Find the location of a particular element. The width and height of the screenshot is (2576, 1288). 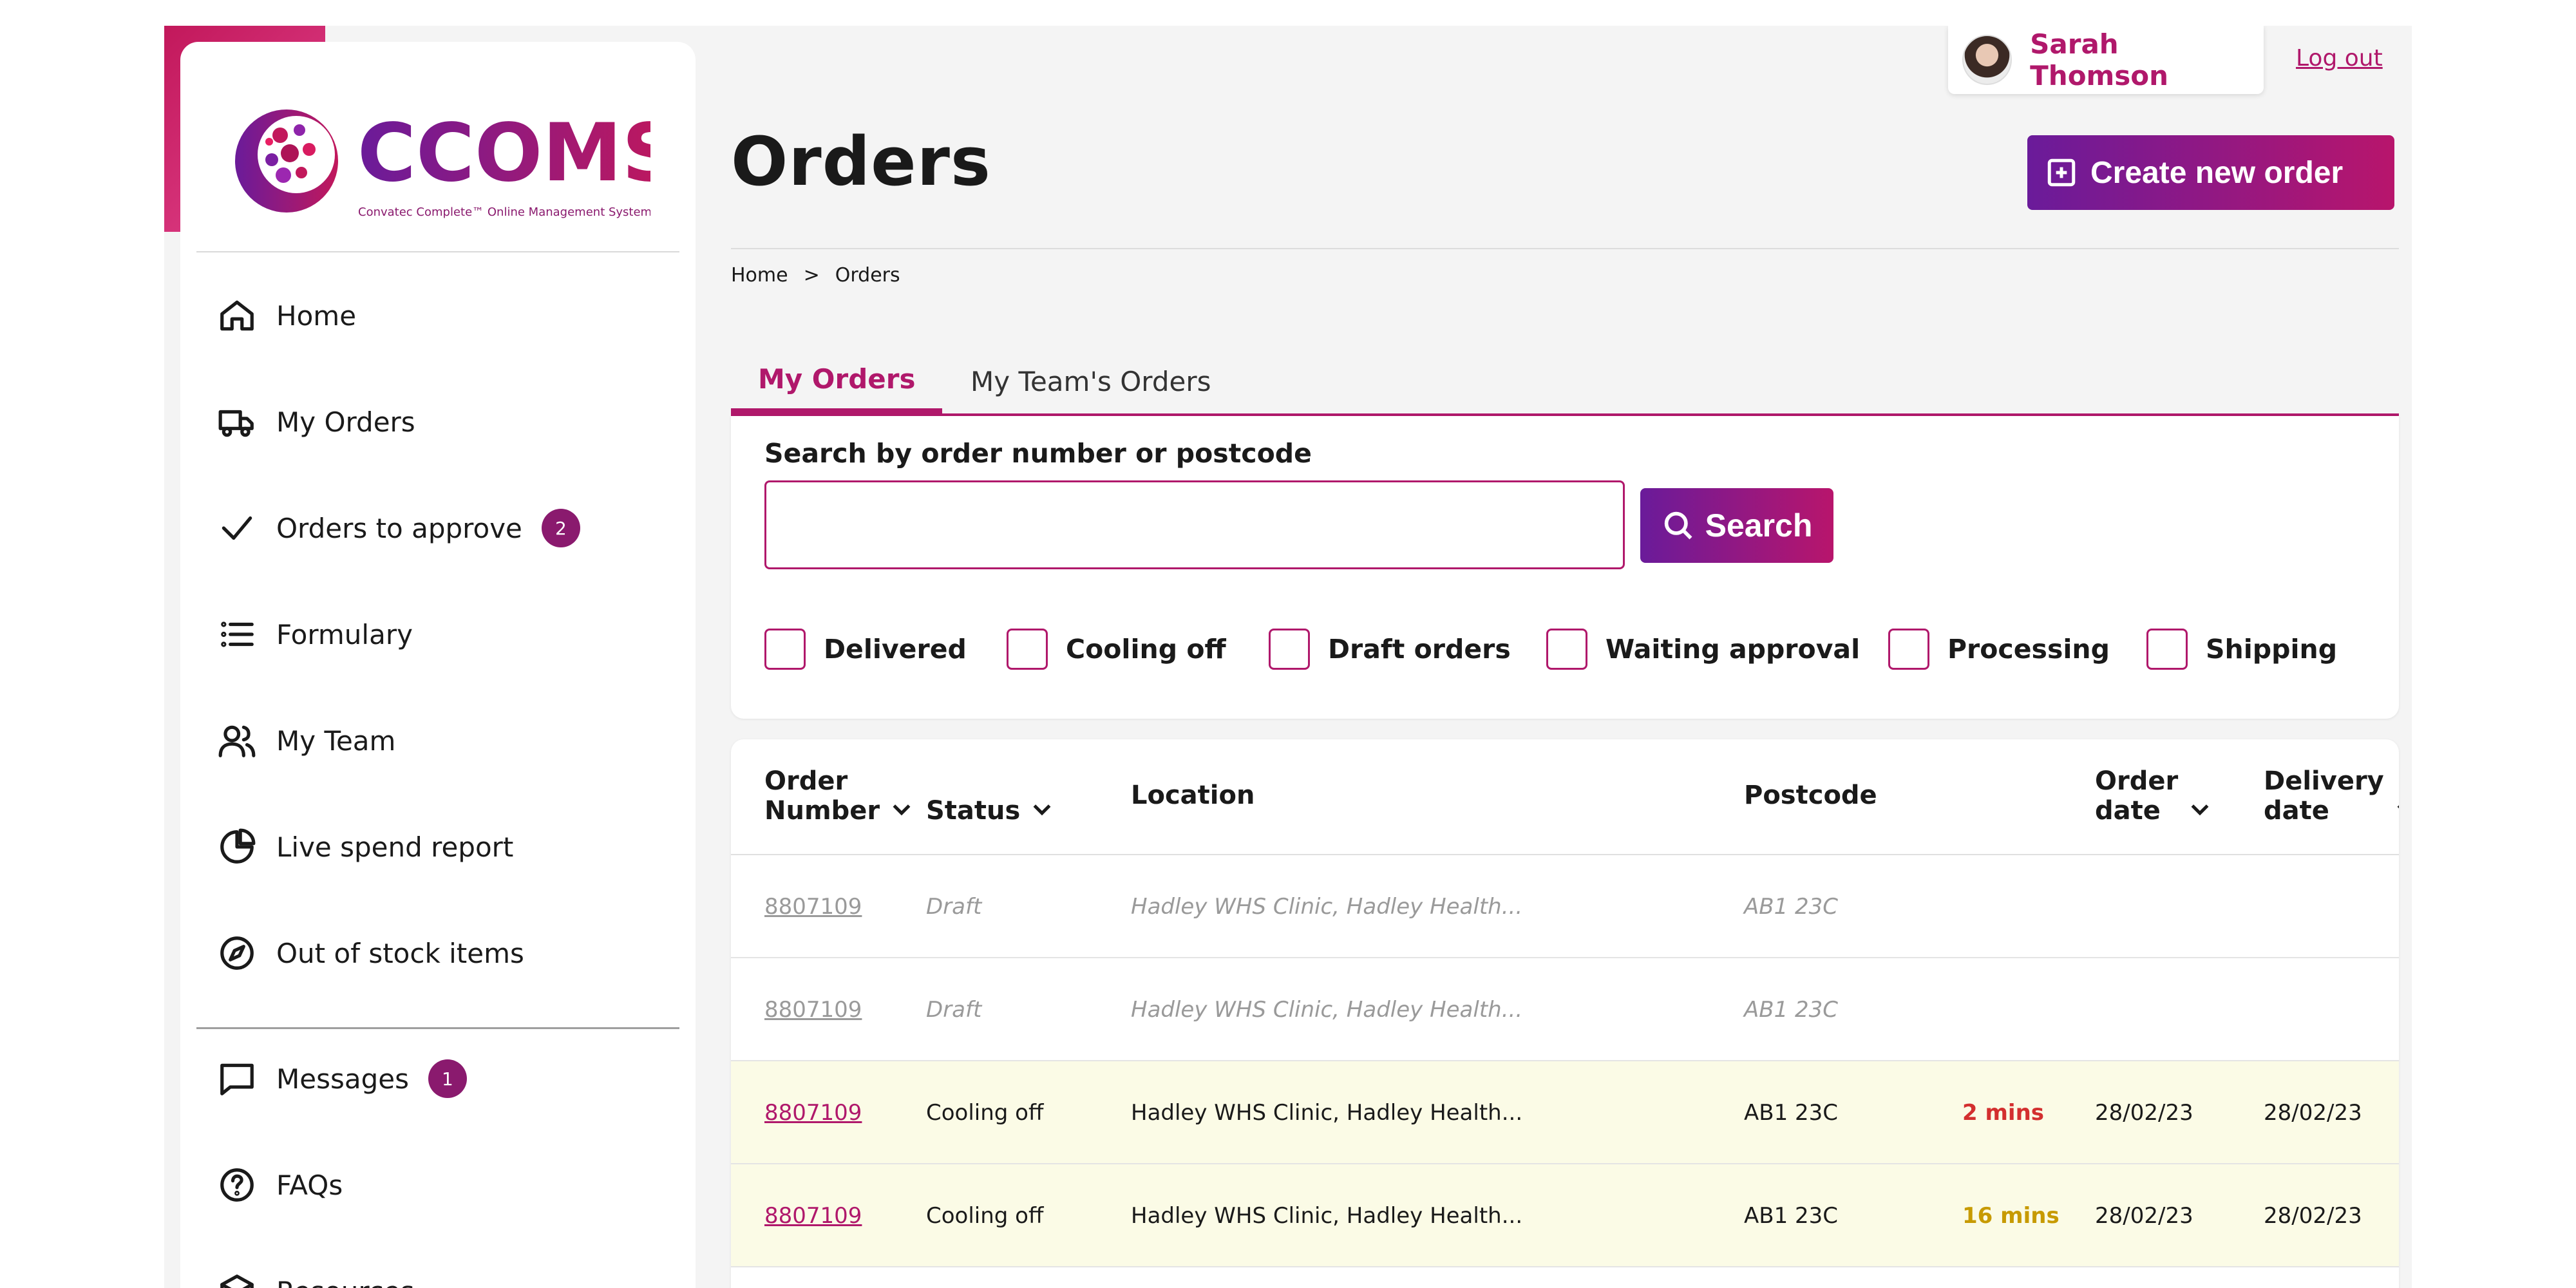

search-button: Search is located at coordinates (1737, 525).